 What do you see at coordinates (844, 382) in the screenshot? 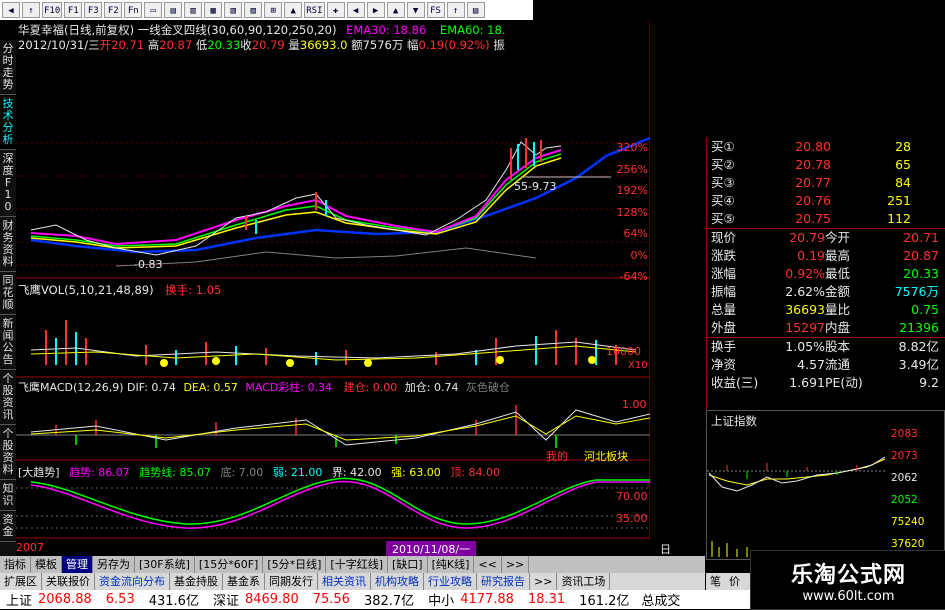
I see `stat-label: PE(动)` at bounding box center [844, 382].